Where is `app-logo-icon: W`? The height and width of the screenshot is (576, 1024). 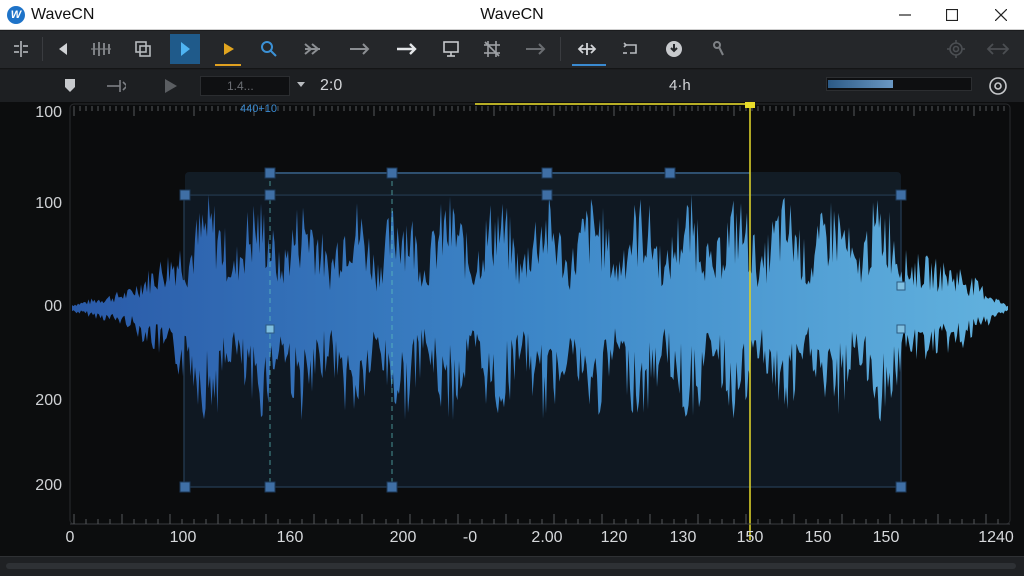 app-logo-icon: W is located at coordinates (16, 15).